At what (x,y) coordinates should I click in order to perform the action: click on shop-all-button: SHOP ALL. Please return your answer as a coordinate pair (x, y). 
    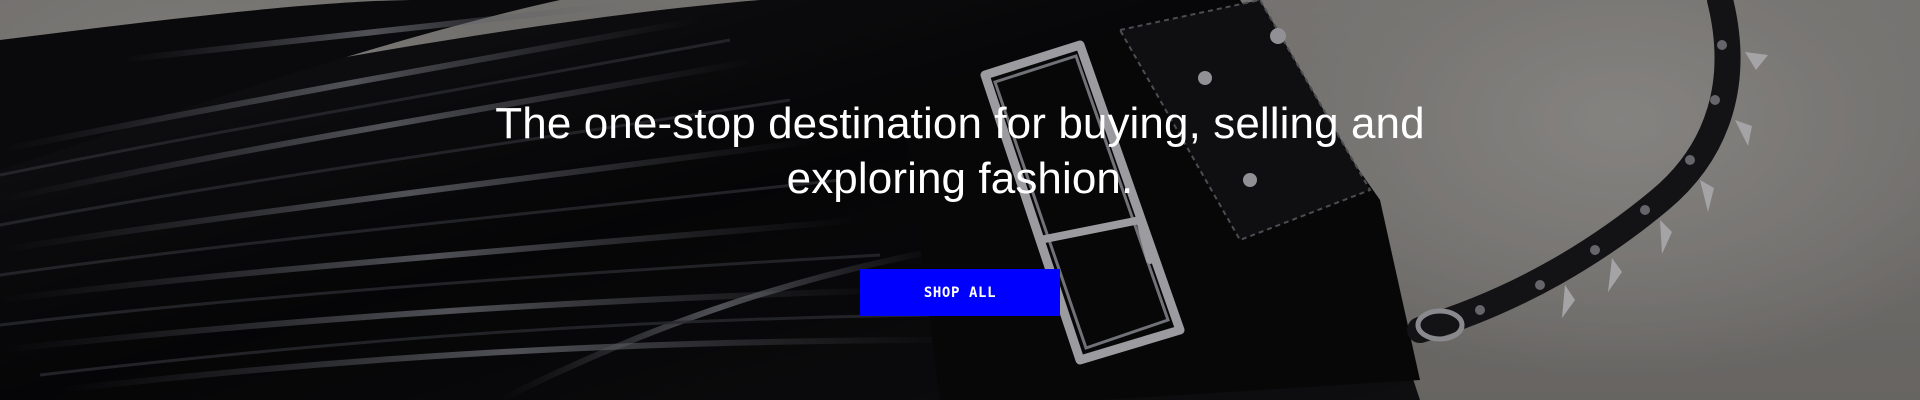
    Looking at the image, I should click on (960, 292).